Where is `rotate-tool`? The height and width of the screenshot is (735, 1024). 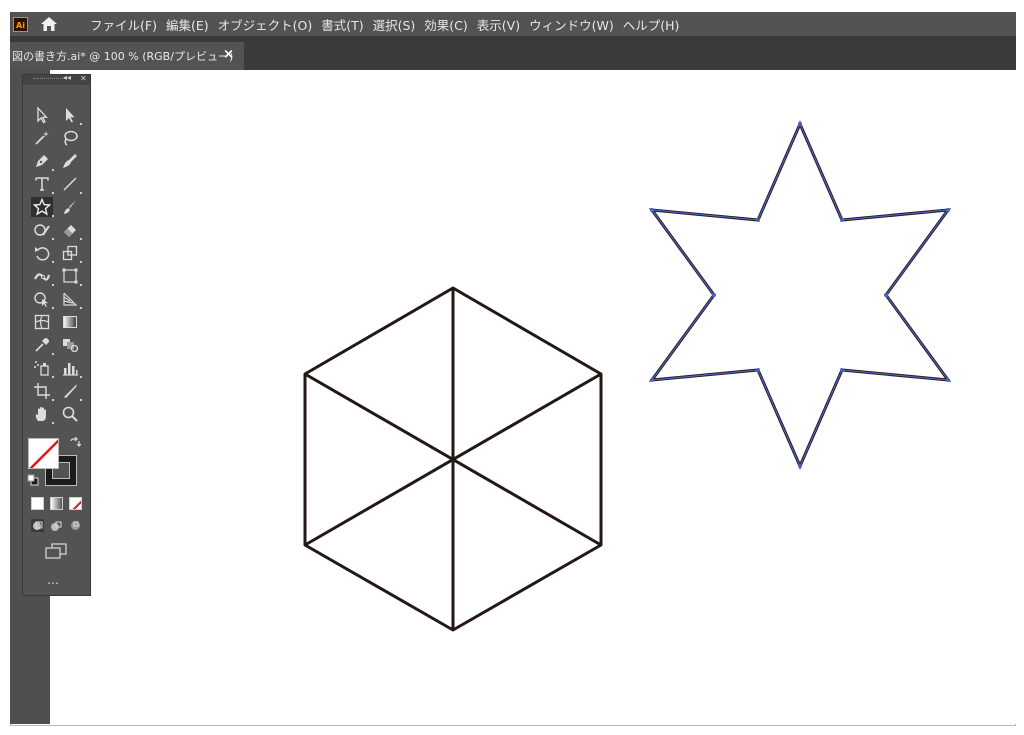
rotate-tool is located at coordinates (42, 253).